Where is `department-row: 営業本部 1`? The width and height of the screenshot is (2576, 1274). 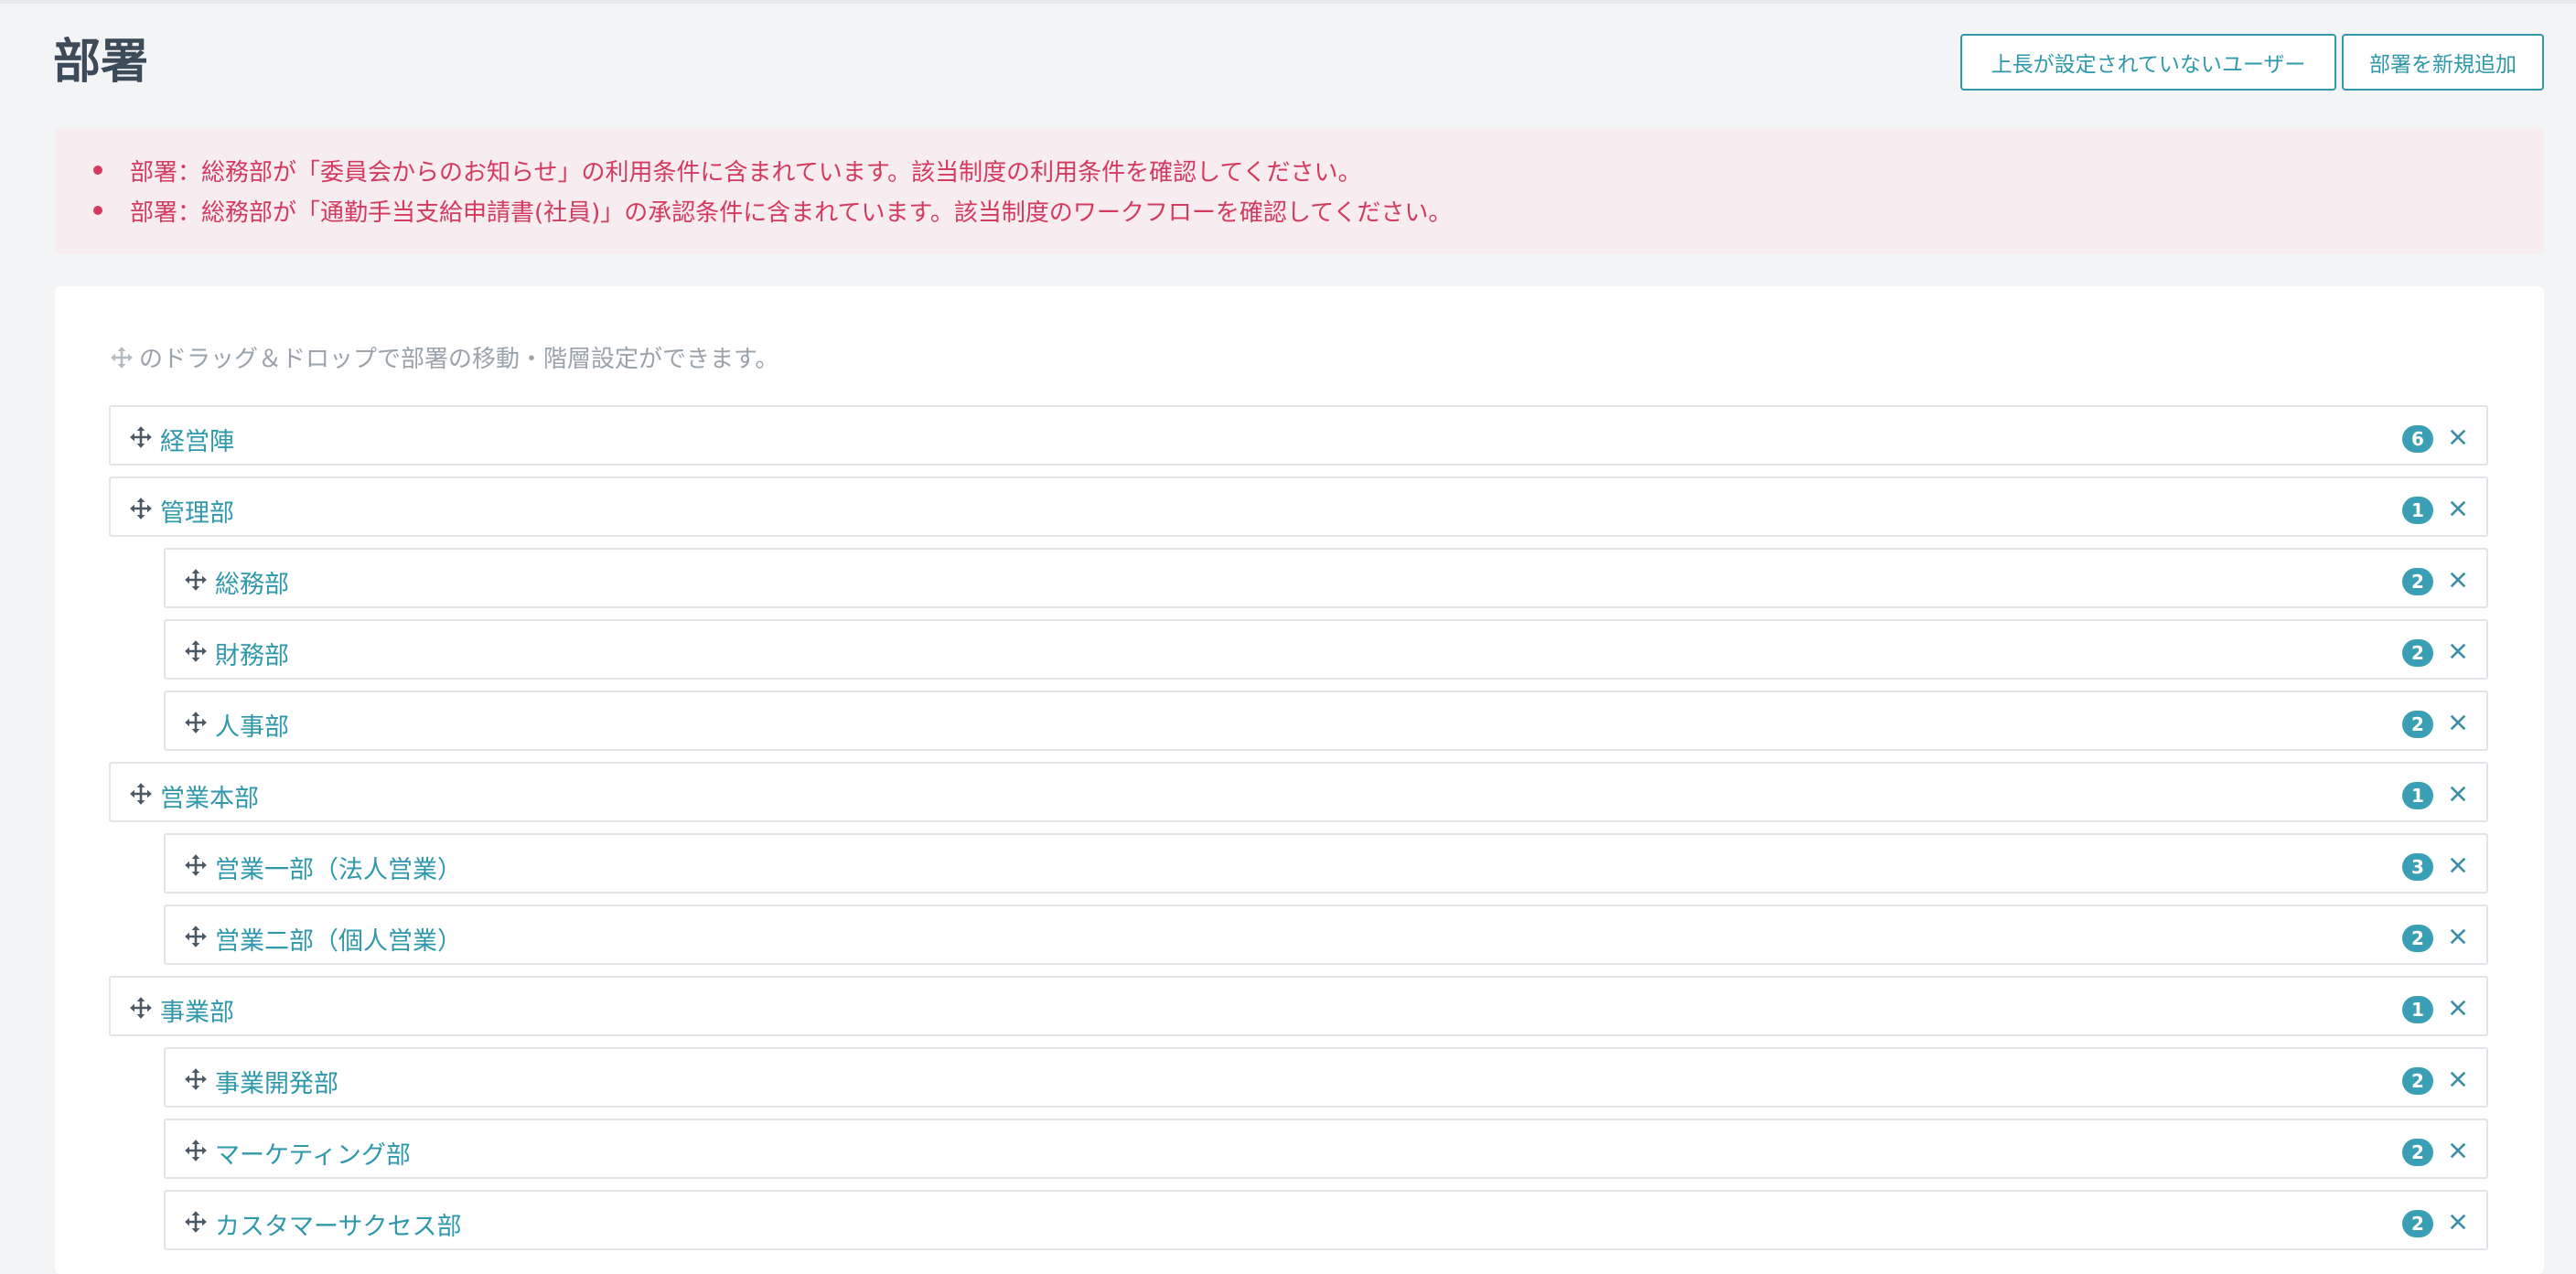 department-row: 営業本部 1 is located at coordinates (1298, 792).